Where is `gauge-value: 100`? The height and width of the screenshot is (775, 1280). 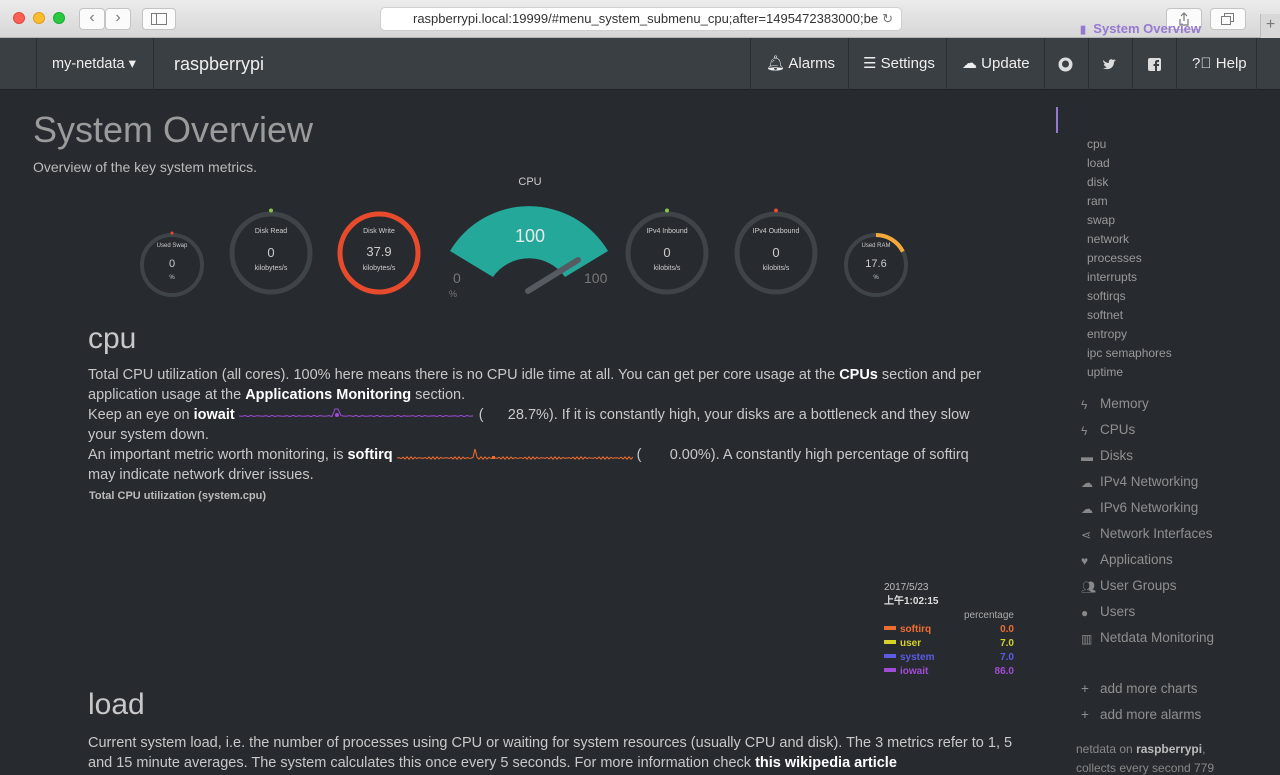 gauge-value: 100 is located at coordinates (530, 236).